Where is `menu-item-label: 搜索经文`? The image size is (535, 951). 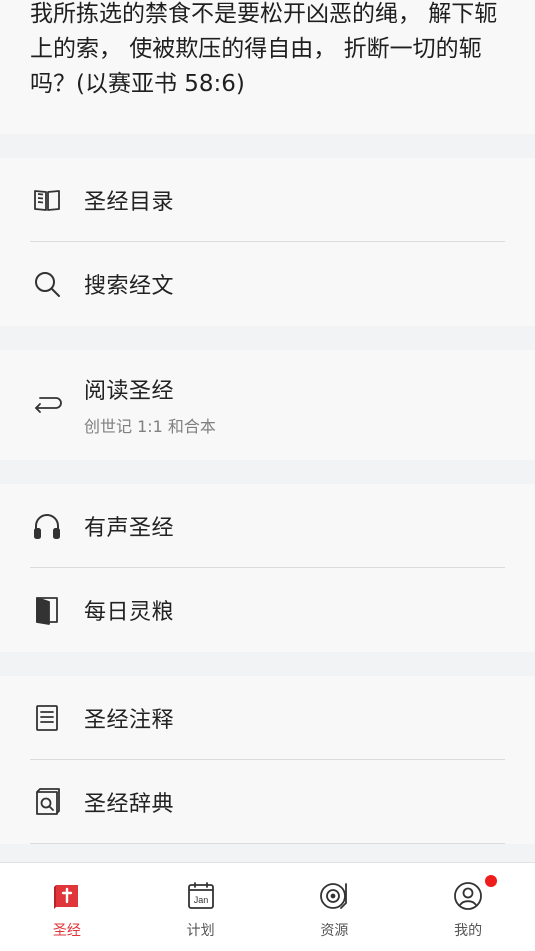
menu-item-label: 搜索经文 is located at coordinates (129, 286).